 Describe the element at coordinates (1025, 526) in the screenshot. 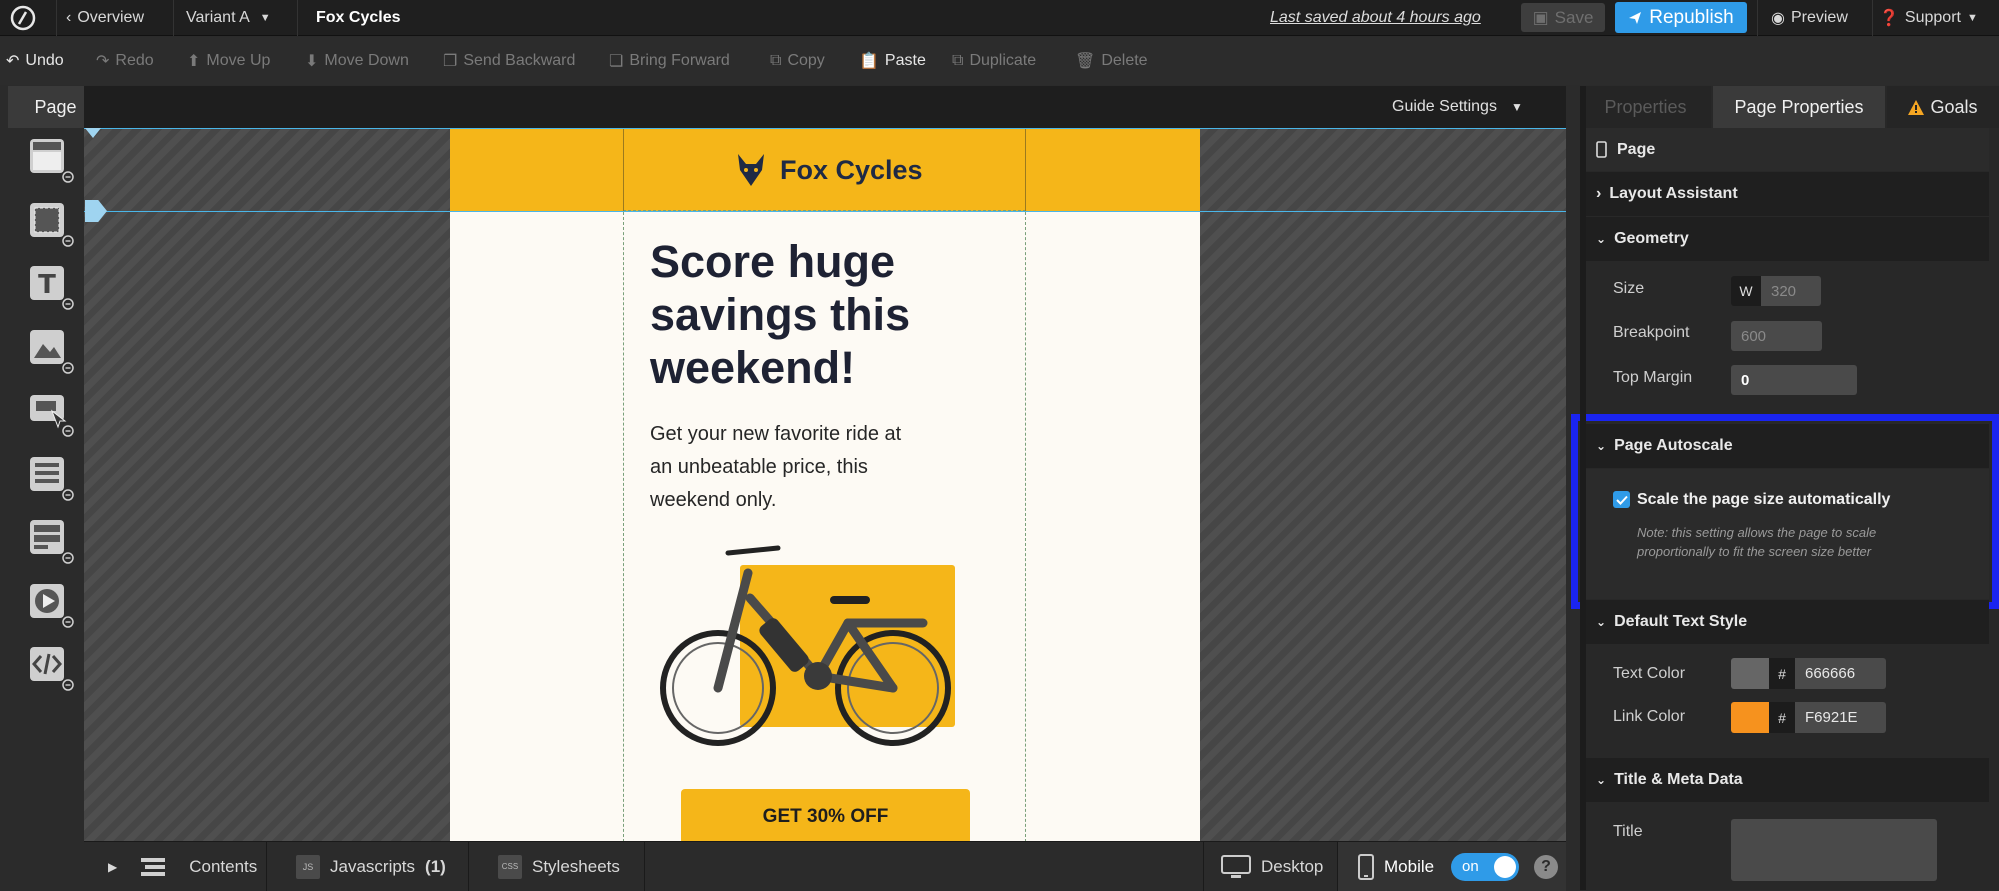

I see `guide-line-right` at that location.